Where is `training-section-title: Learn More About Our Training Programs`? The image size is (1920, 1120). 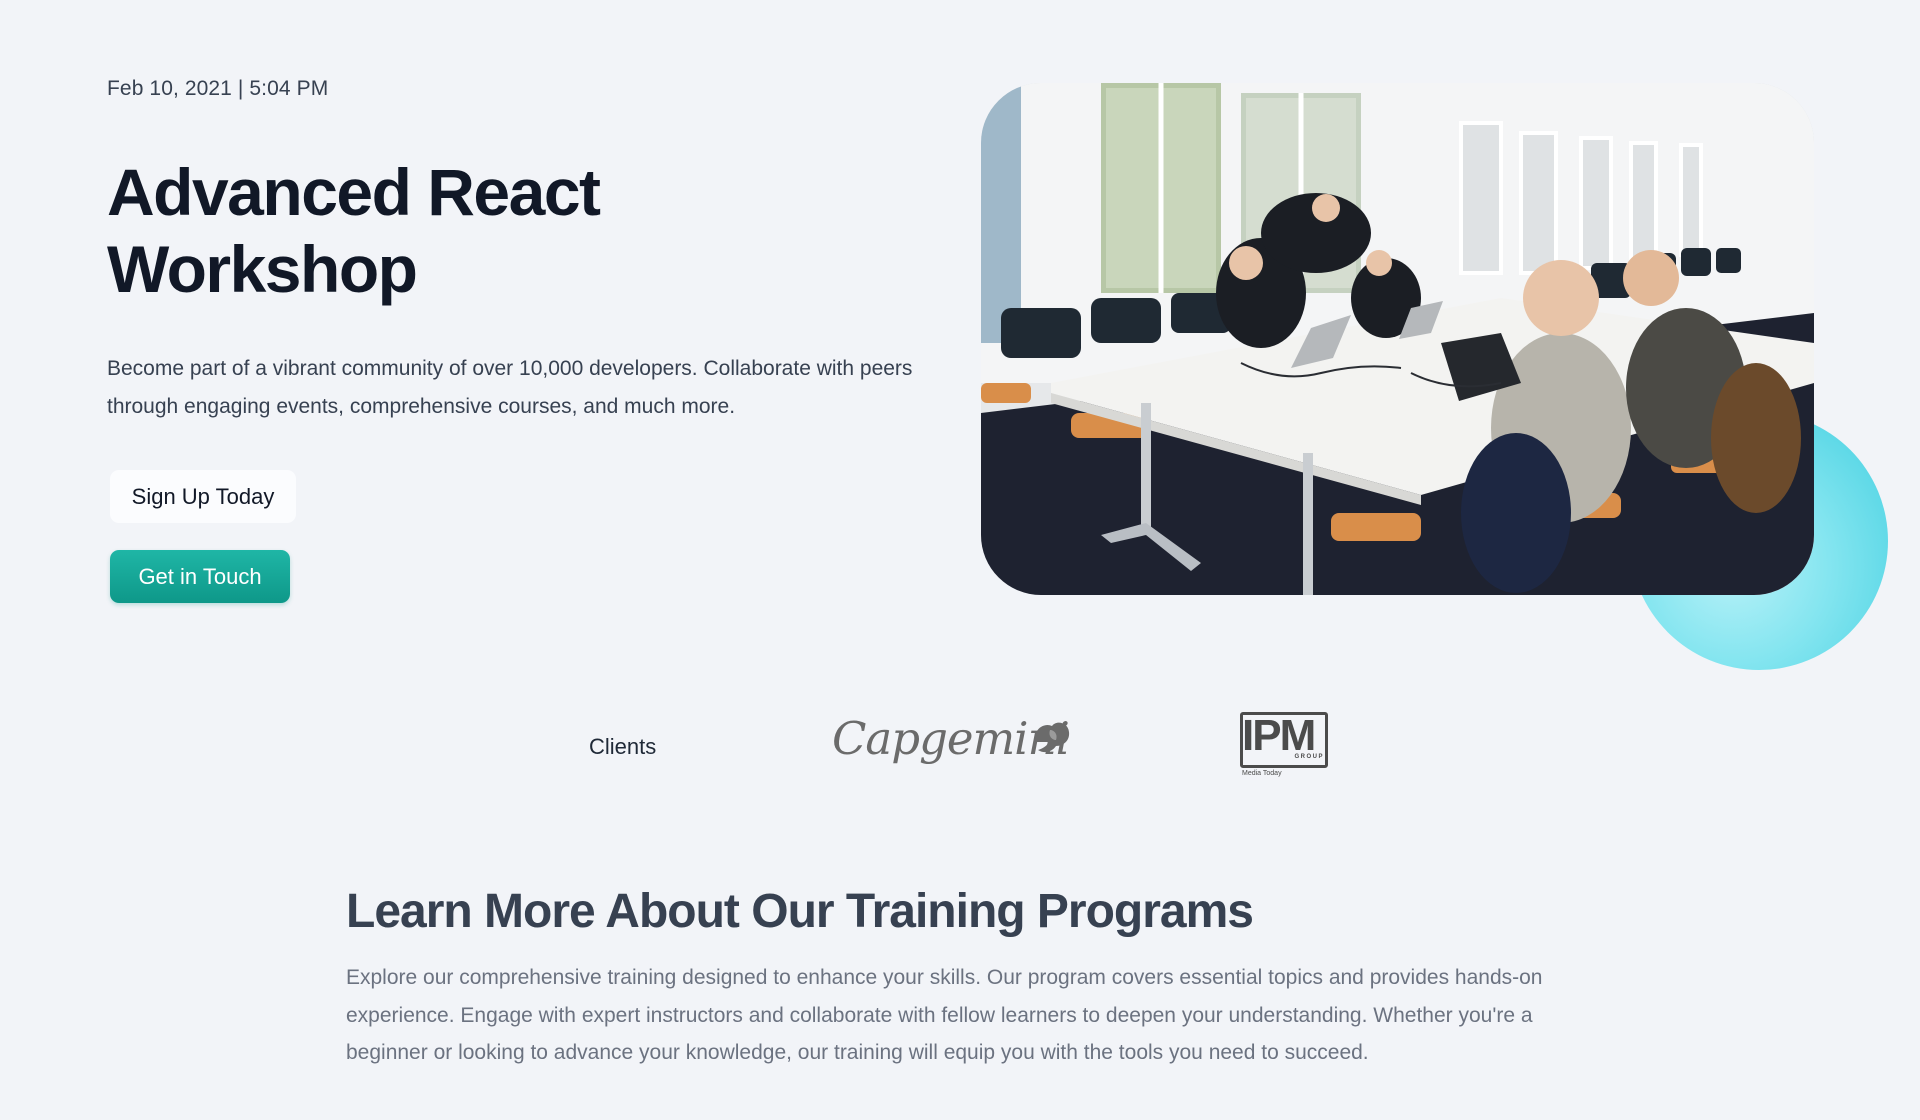 training-section-title: Learn More About Our Training Programs is located at coordinates (800, 911).